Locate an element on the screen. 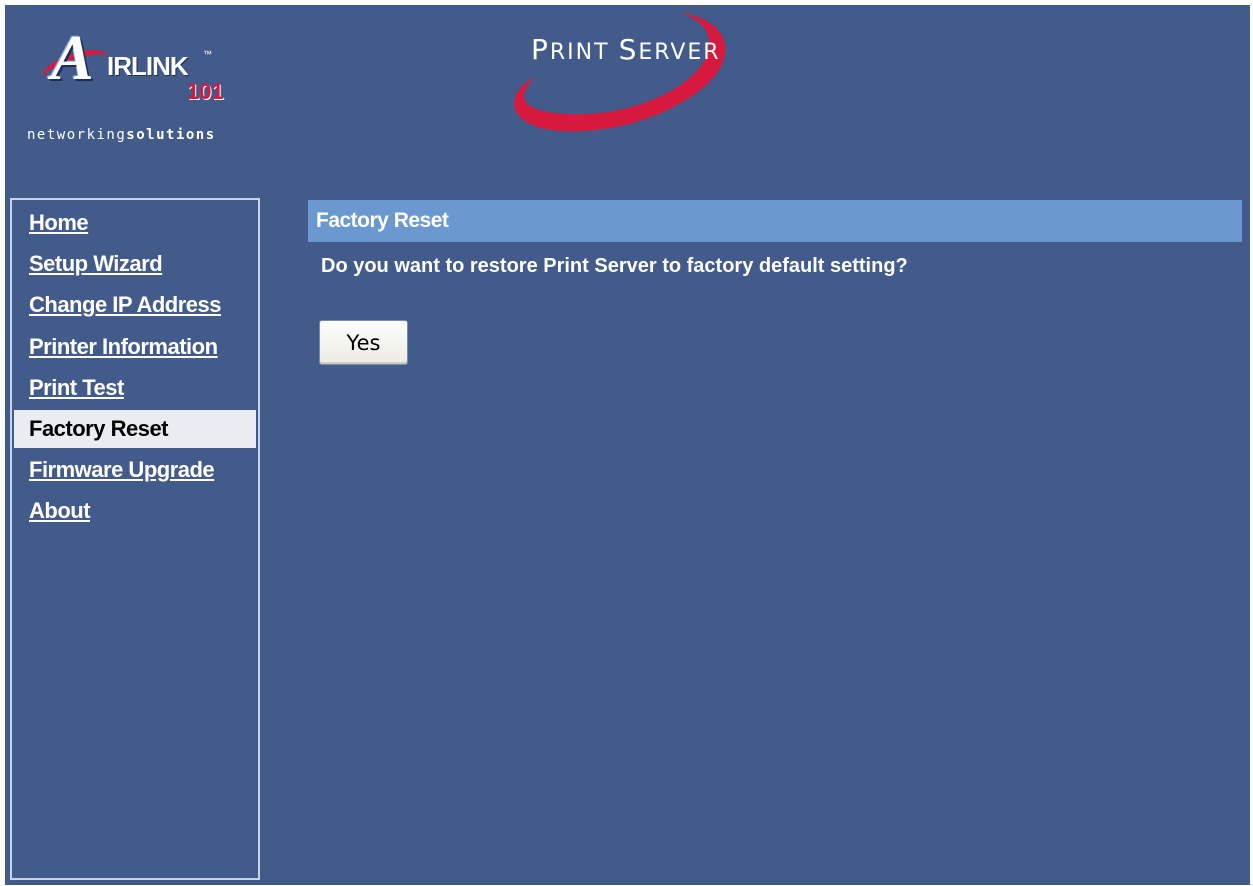 The image size is (1253, 886). logo-letter: A is located at coordinates (72, 57).